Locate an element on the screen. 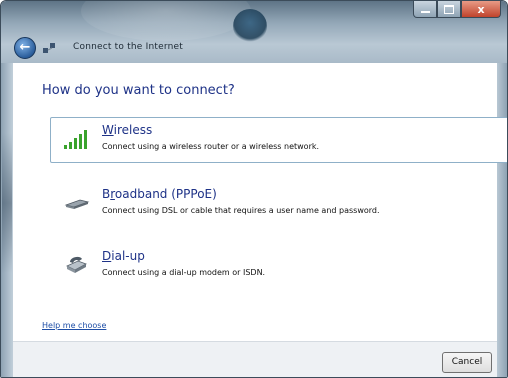 The image size is (508, 378). maximize-button is located at coordinates (449, 9).